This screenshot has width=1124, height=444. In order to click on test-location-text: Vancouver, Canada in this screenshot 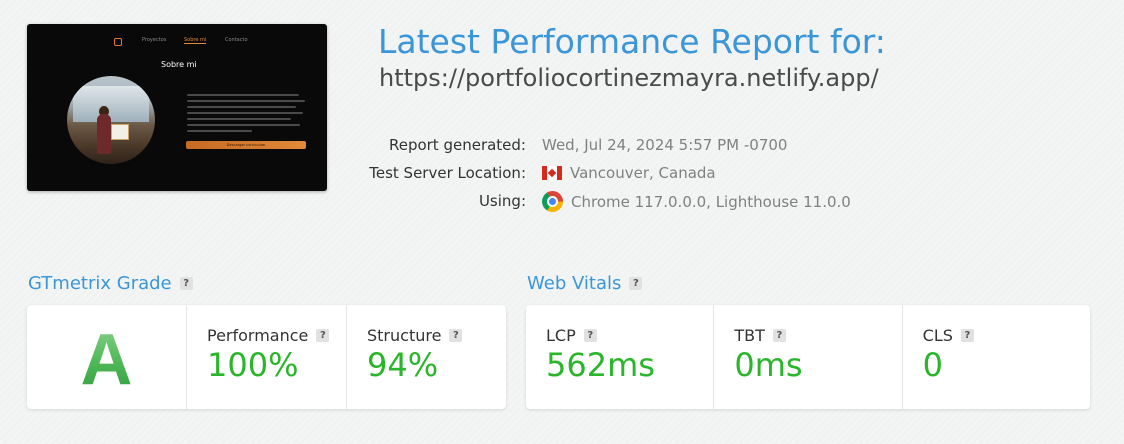, I will do `click(643, 173)`.